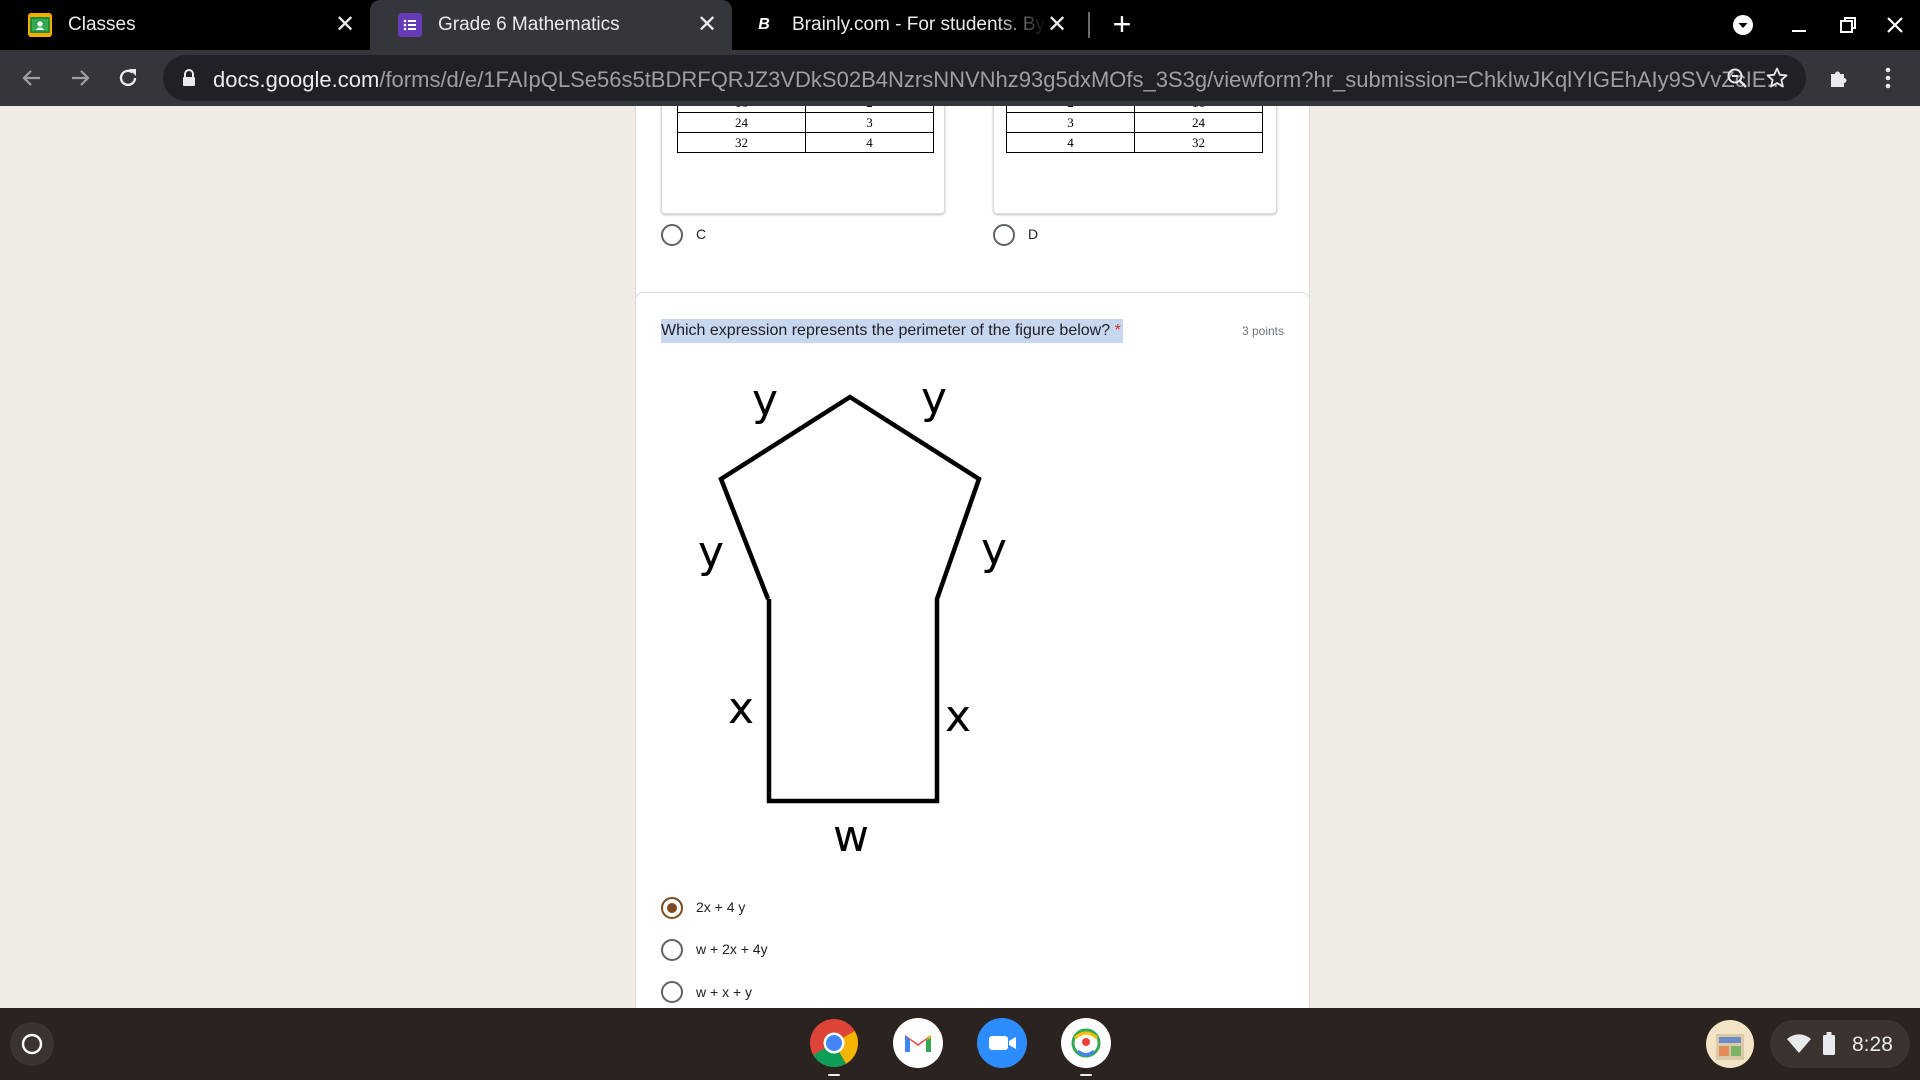  Describe the element at coordinates (958, 716) in the screenshot. I see `figure-label-right-side: x` at that location.